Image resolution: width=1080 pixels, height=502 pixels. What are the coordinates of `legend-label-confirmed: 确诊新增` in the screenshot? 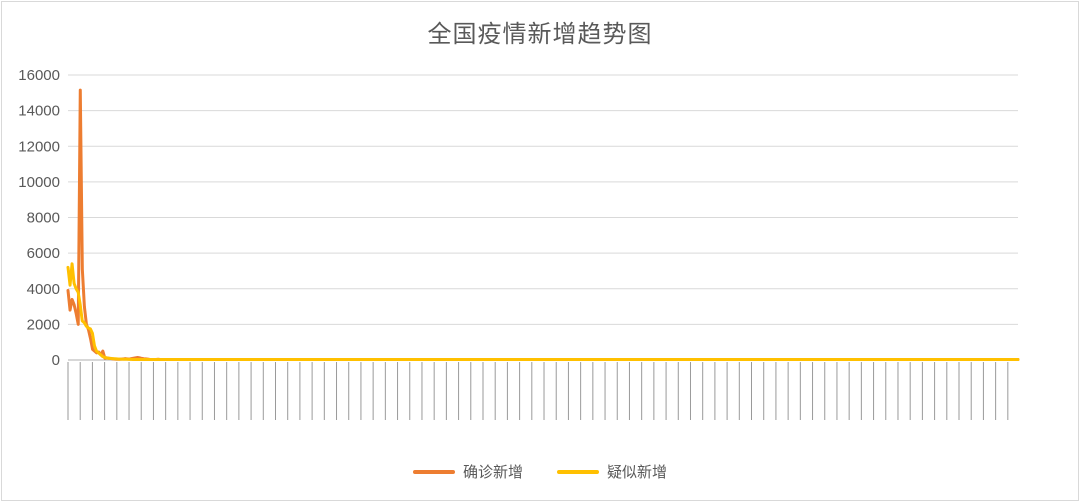 It's located at (492, 472).